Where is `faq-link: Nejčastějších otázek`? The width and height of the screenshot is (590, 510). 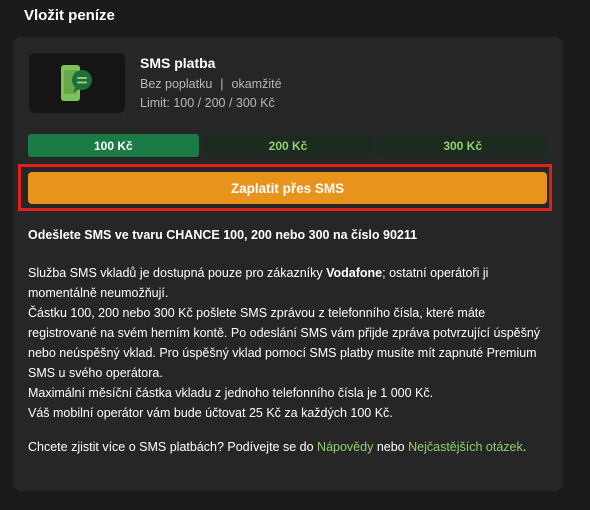 faq-link: Nejčastějších otázek is located at coordinates (465, 447).